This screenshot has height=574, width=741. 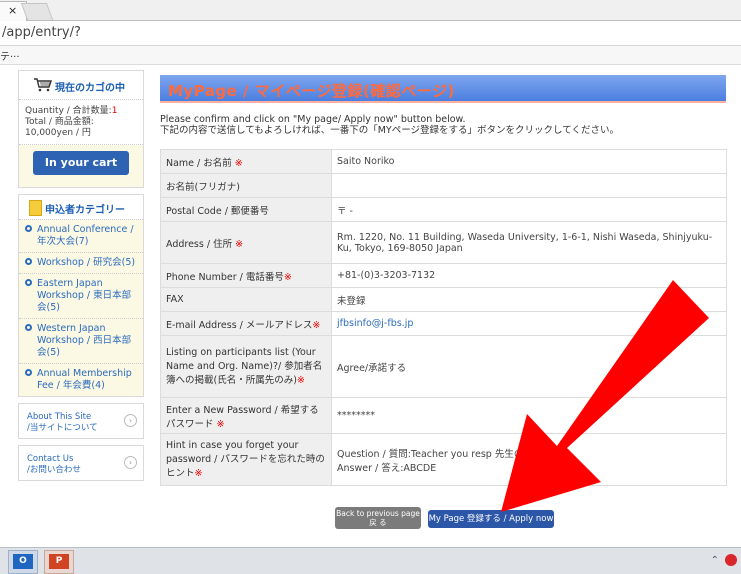 I want to click on cart-title: 現在のカゴの中, so click(x=90, y=88).